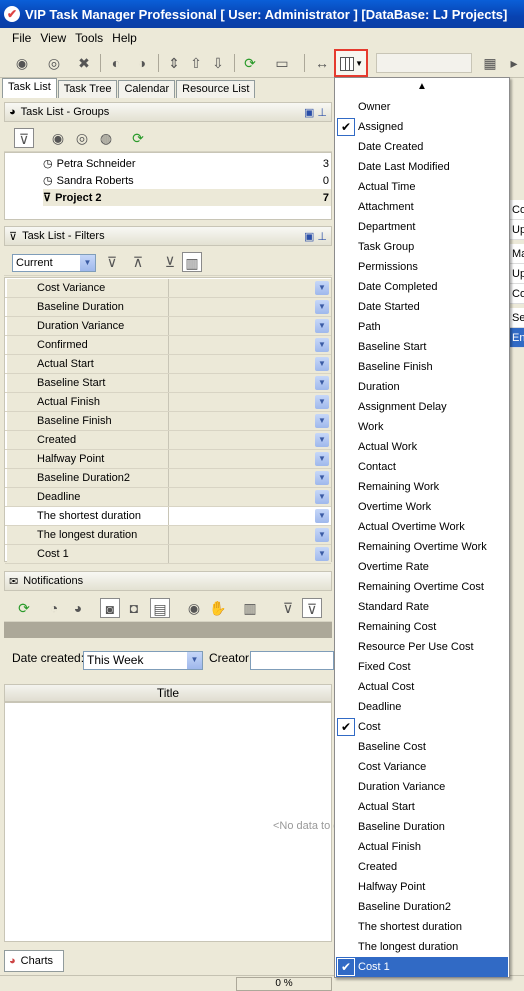 The height and width of the screenshot is (991, 524). What do you see at coordinates (282, 63) in the screenshot?
I see `print-icon: ▭` at bounding box center [282, 63].